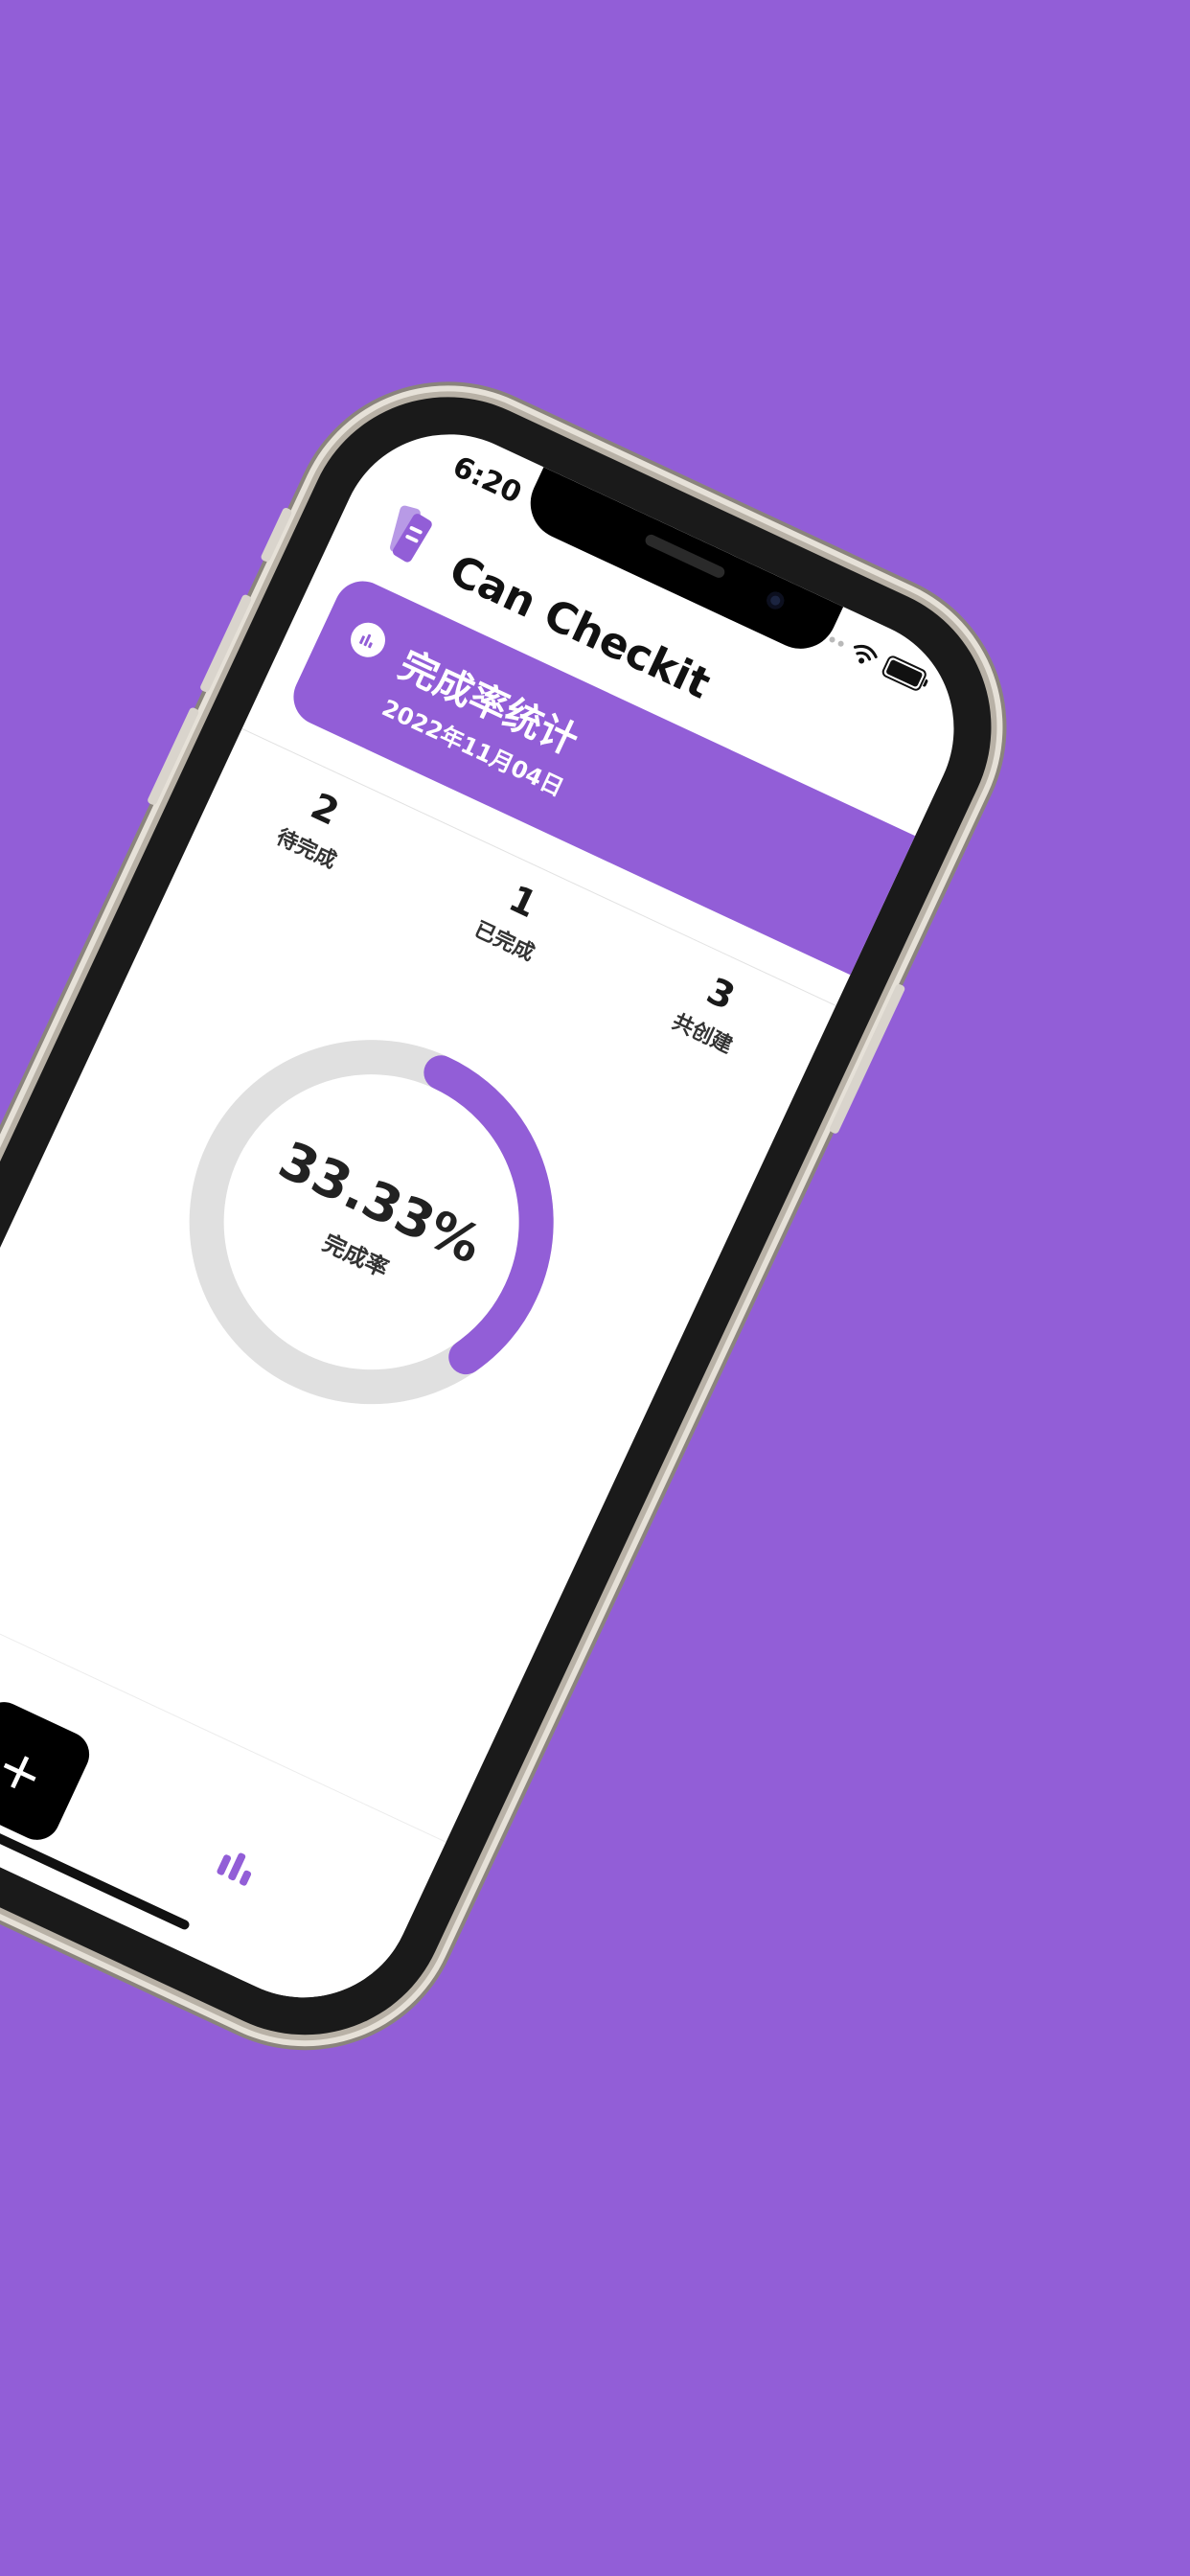 Image resolution: width=1190 pixels, height=2576 pixels. I want to click on tab-bar: +, so click(223, 1799).